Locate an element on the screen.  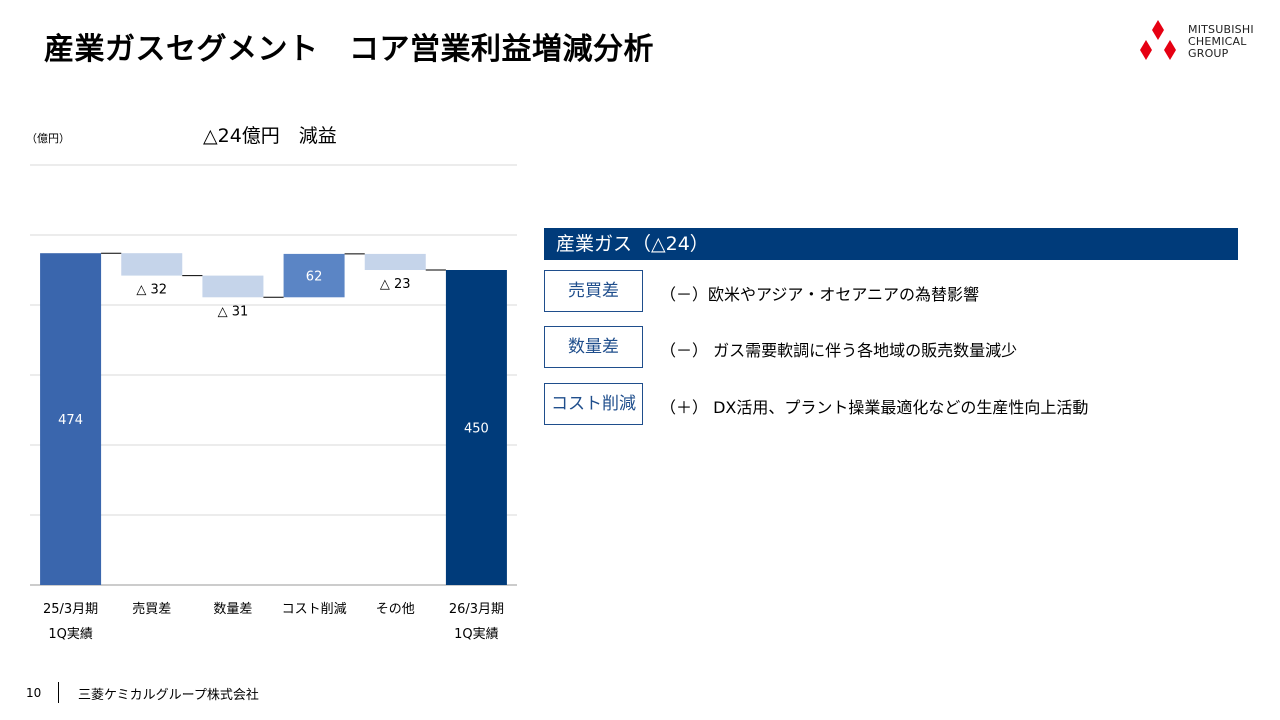
factor-label-cost: コスト削減 is located at coordinates (593, 404).